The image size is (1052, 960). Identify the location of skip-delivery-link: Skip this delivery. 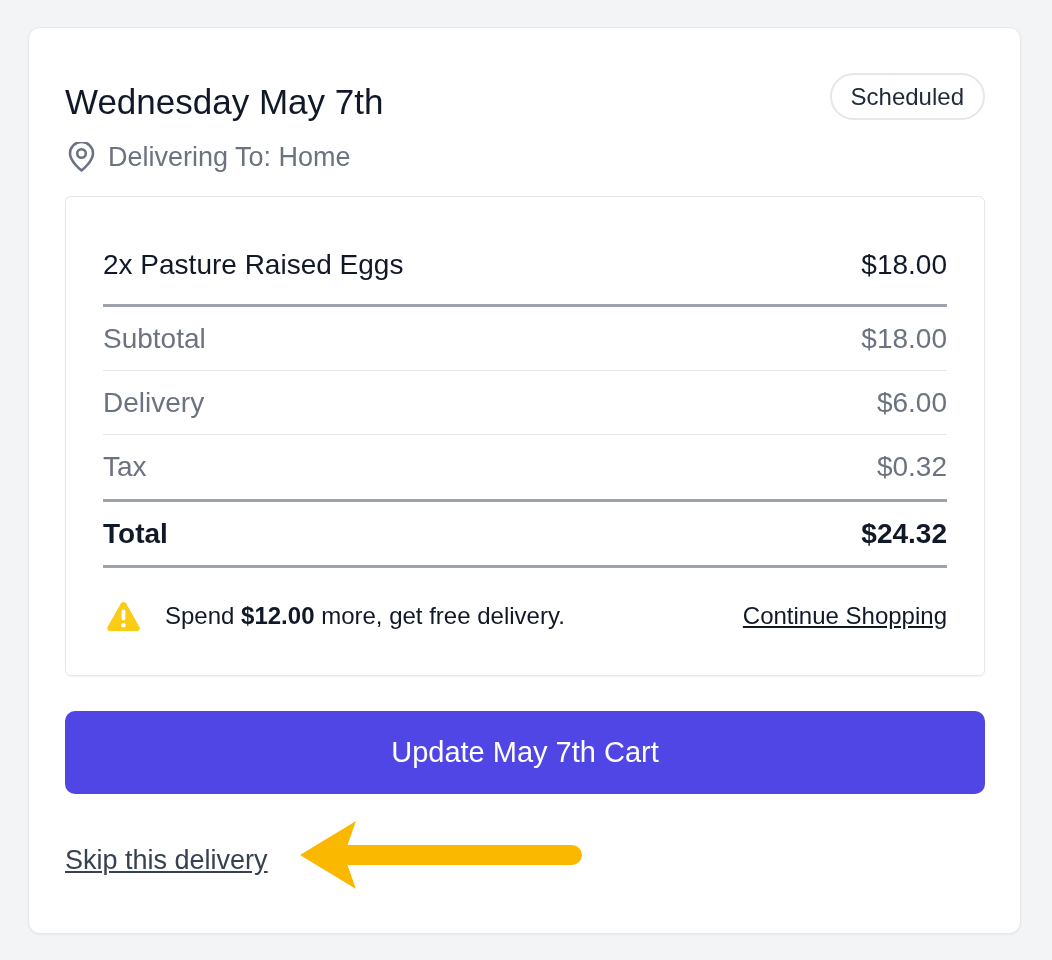
(166, 860).